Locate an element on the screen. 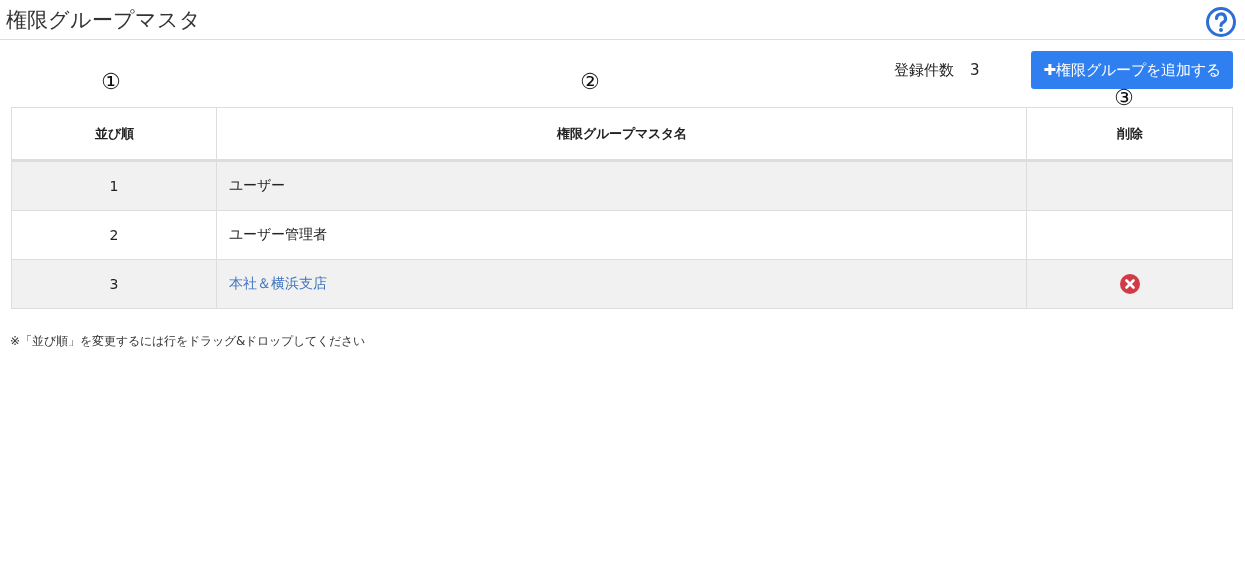 This screenshot has width=1245, height=565. help-icon is located at coordinates (1221, 21).